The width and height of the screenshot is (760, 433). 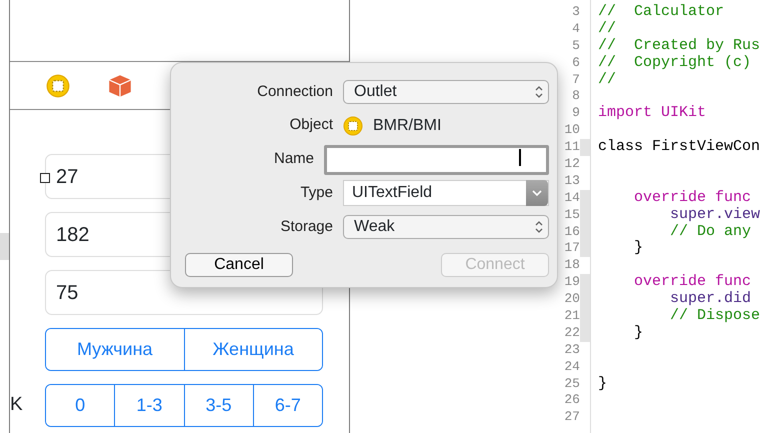 What do you see at coordinates (316, 193) in the screenshot?
I see `field-label: Type` at bounding box center [316, 193].